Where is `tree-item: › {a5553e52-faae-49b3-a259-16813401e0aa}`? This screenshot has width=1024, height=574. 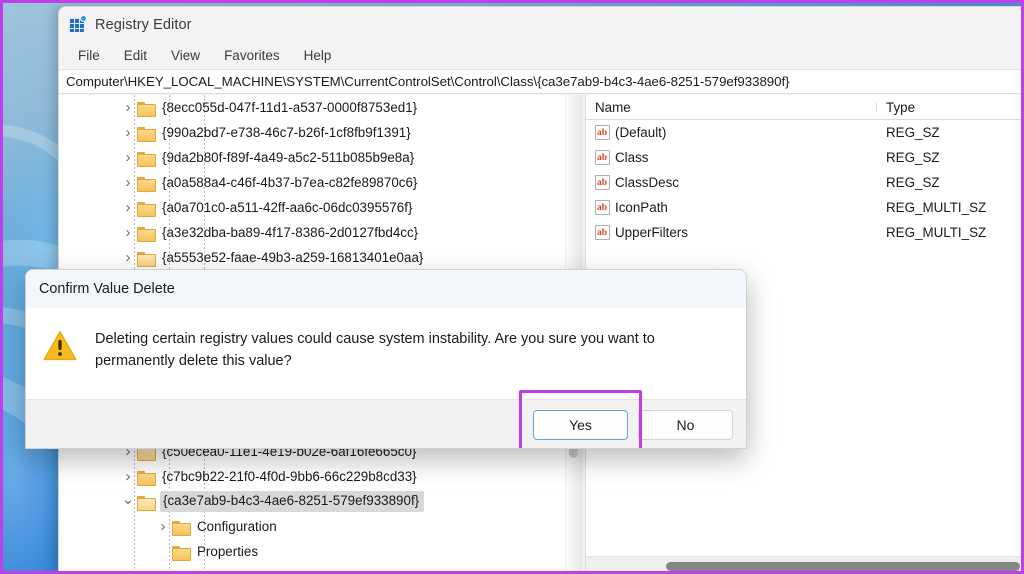
tree-item: › {a5553e52-faae-49b3-a259-16813401e0aa} is located at coordinates (320, 257).